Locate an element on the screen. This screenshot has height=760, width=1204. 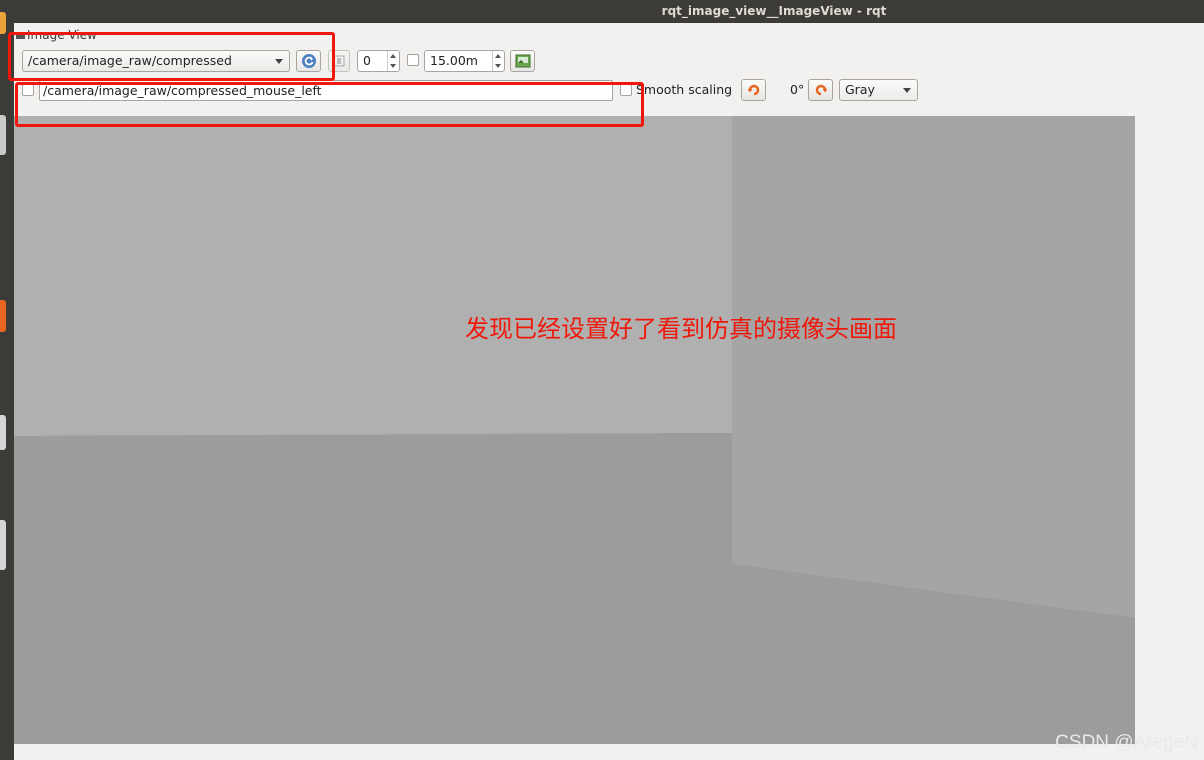
window-title: rqt_image_view__ImageView - rqt is located at coordinates (774, 11).